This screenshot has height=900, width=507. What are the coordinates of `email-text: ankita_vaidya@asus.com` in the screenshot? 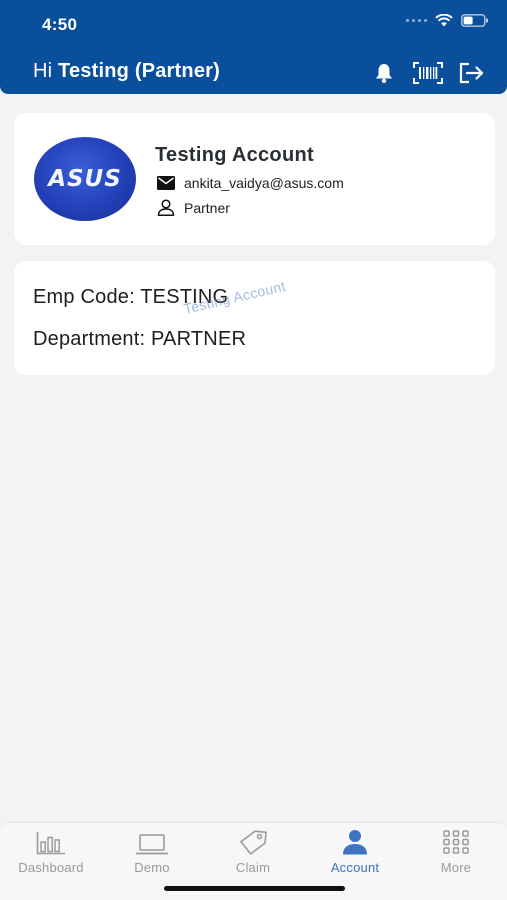 It's located at (264, 183).